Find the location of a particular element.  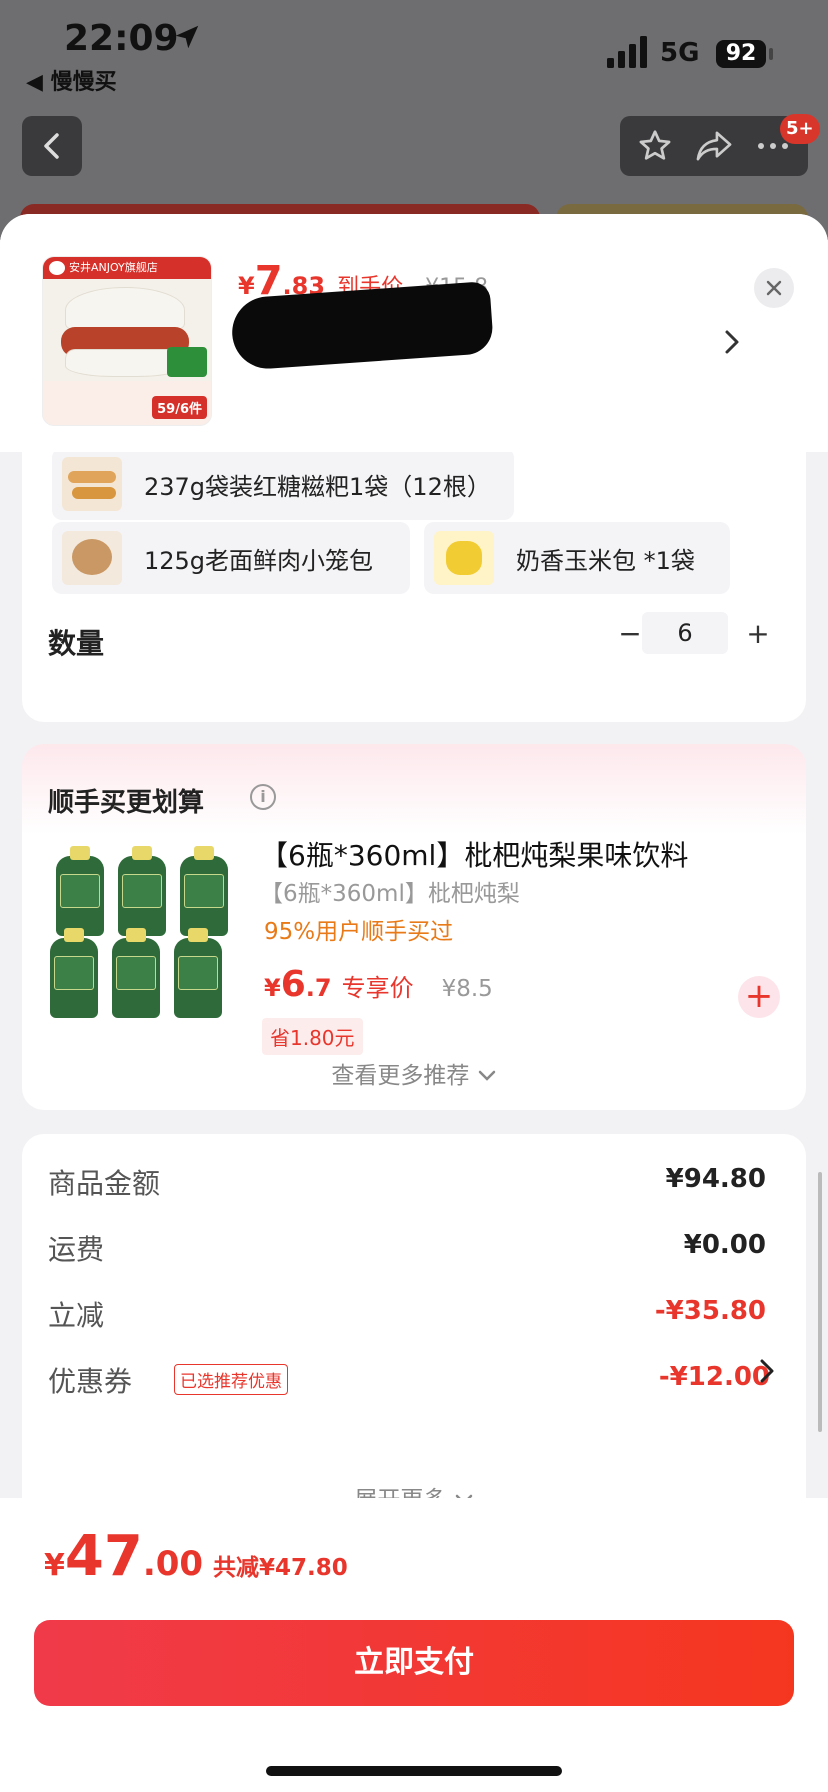

favorite-button is located at coordinates (655, 146).